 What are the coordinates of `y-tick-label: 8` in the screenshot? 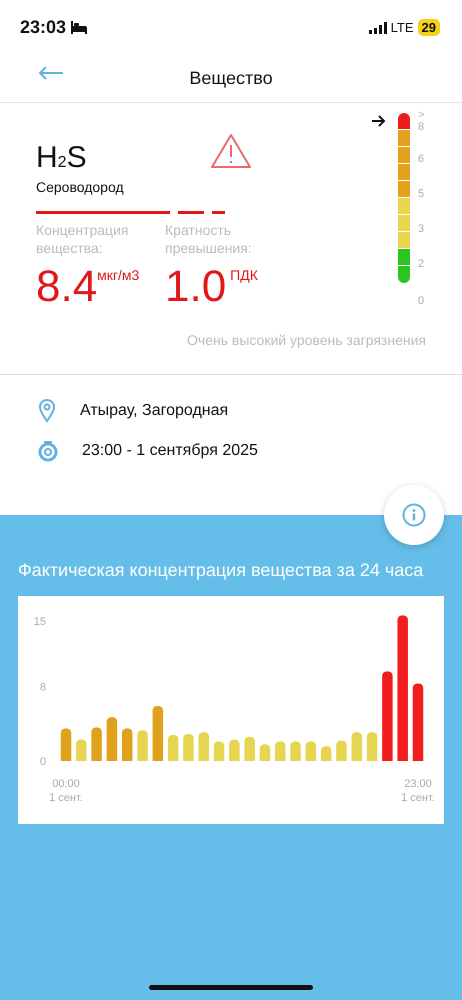 It's located at (43, 688).